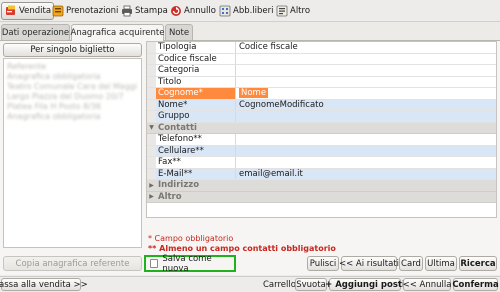 This screenshot has height=292, width=500. Describe the element at coordinates (70, 96) in the screenshot. I see `list-item: Largo Piazza del Duomo 20/7` at that location.